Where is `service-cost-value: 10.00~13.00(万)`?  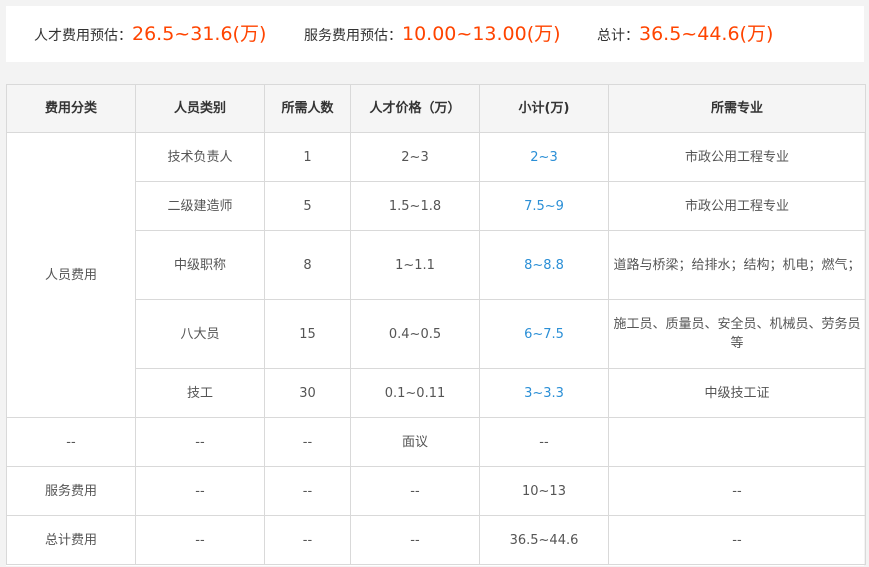 service-cost-value: 10.00~13.00(万) is located at coordinates (481, 34).